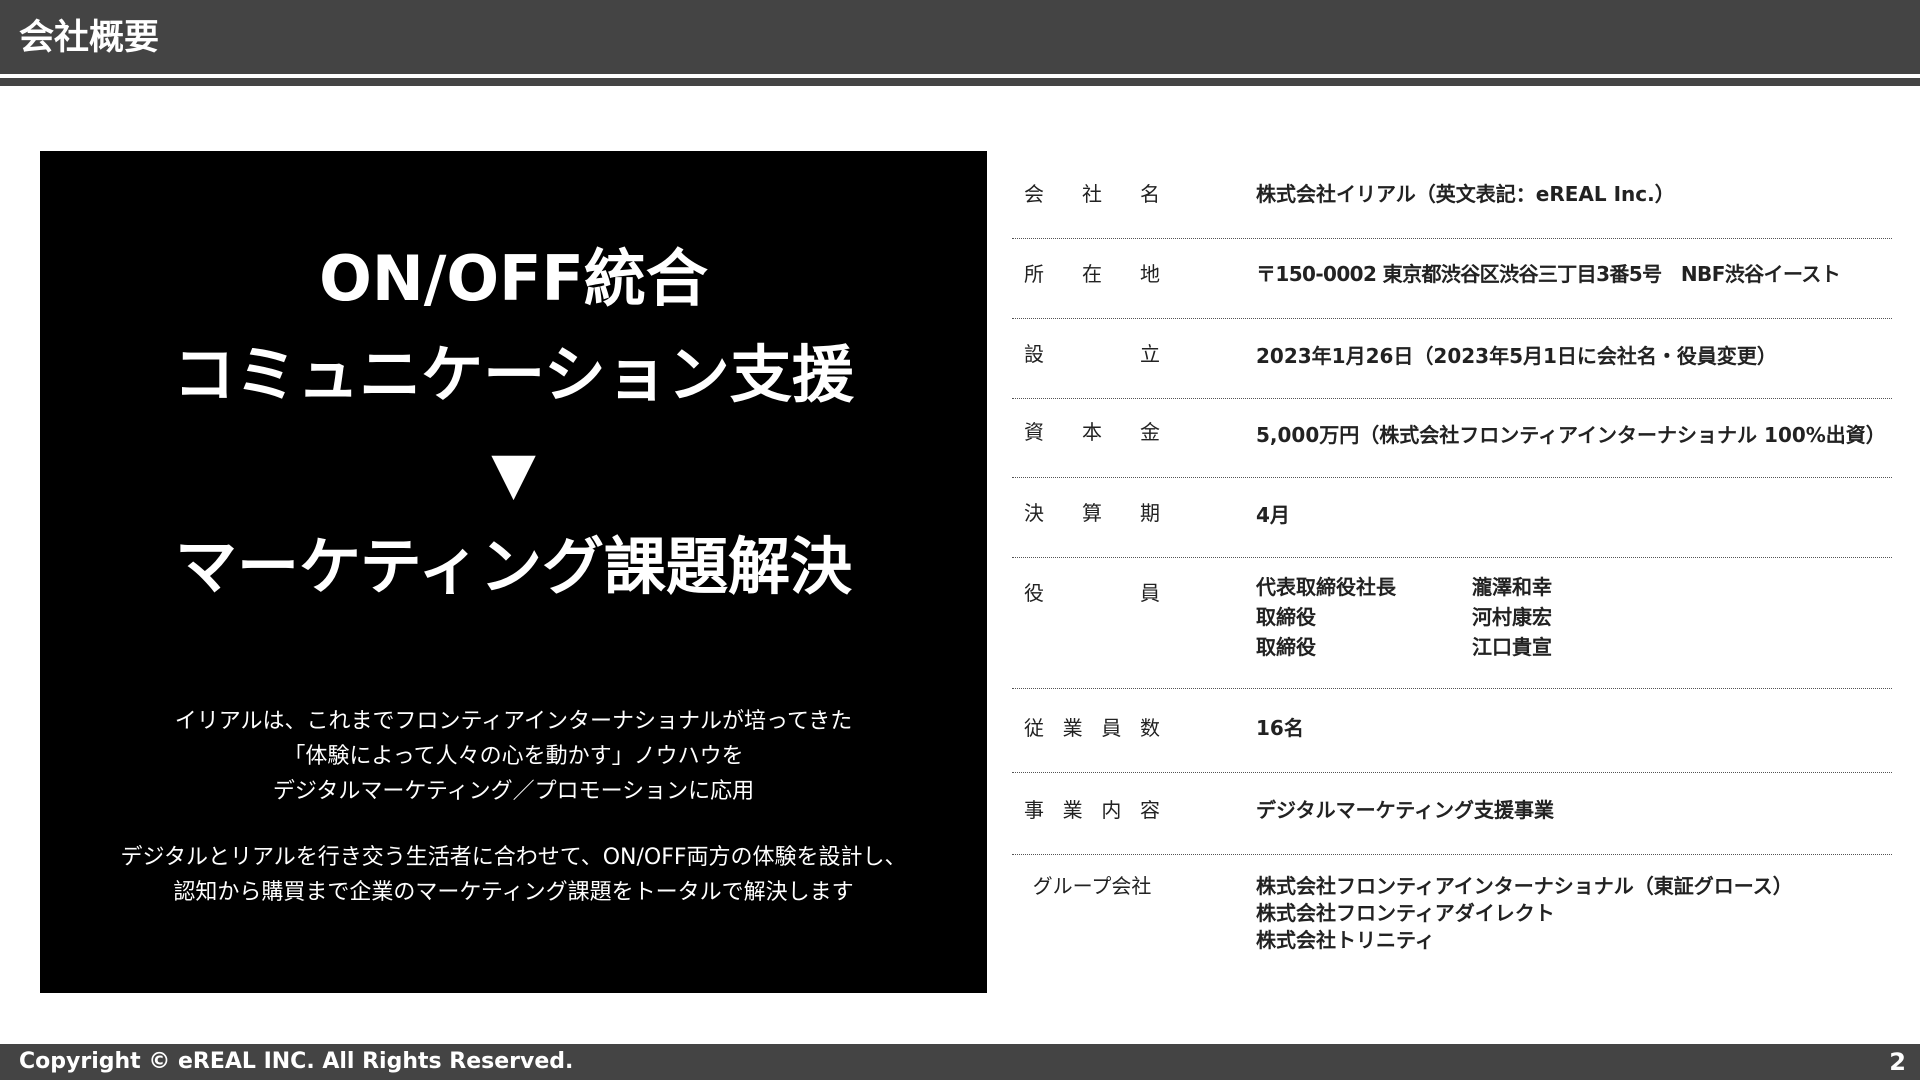 This screenshot has height=1080, width=1920. I want to click on page-number: 2, so click(1897, 1062).